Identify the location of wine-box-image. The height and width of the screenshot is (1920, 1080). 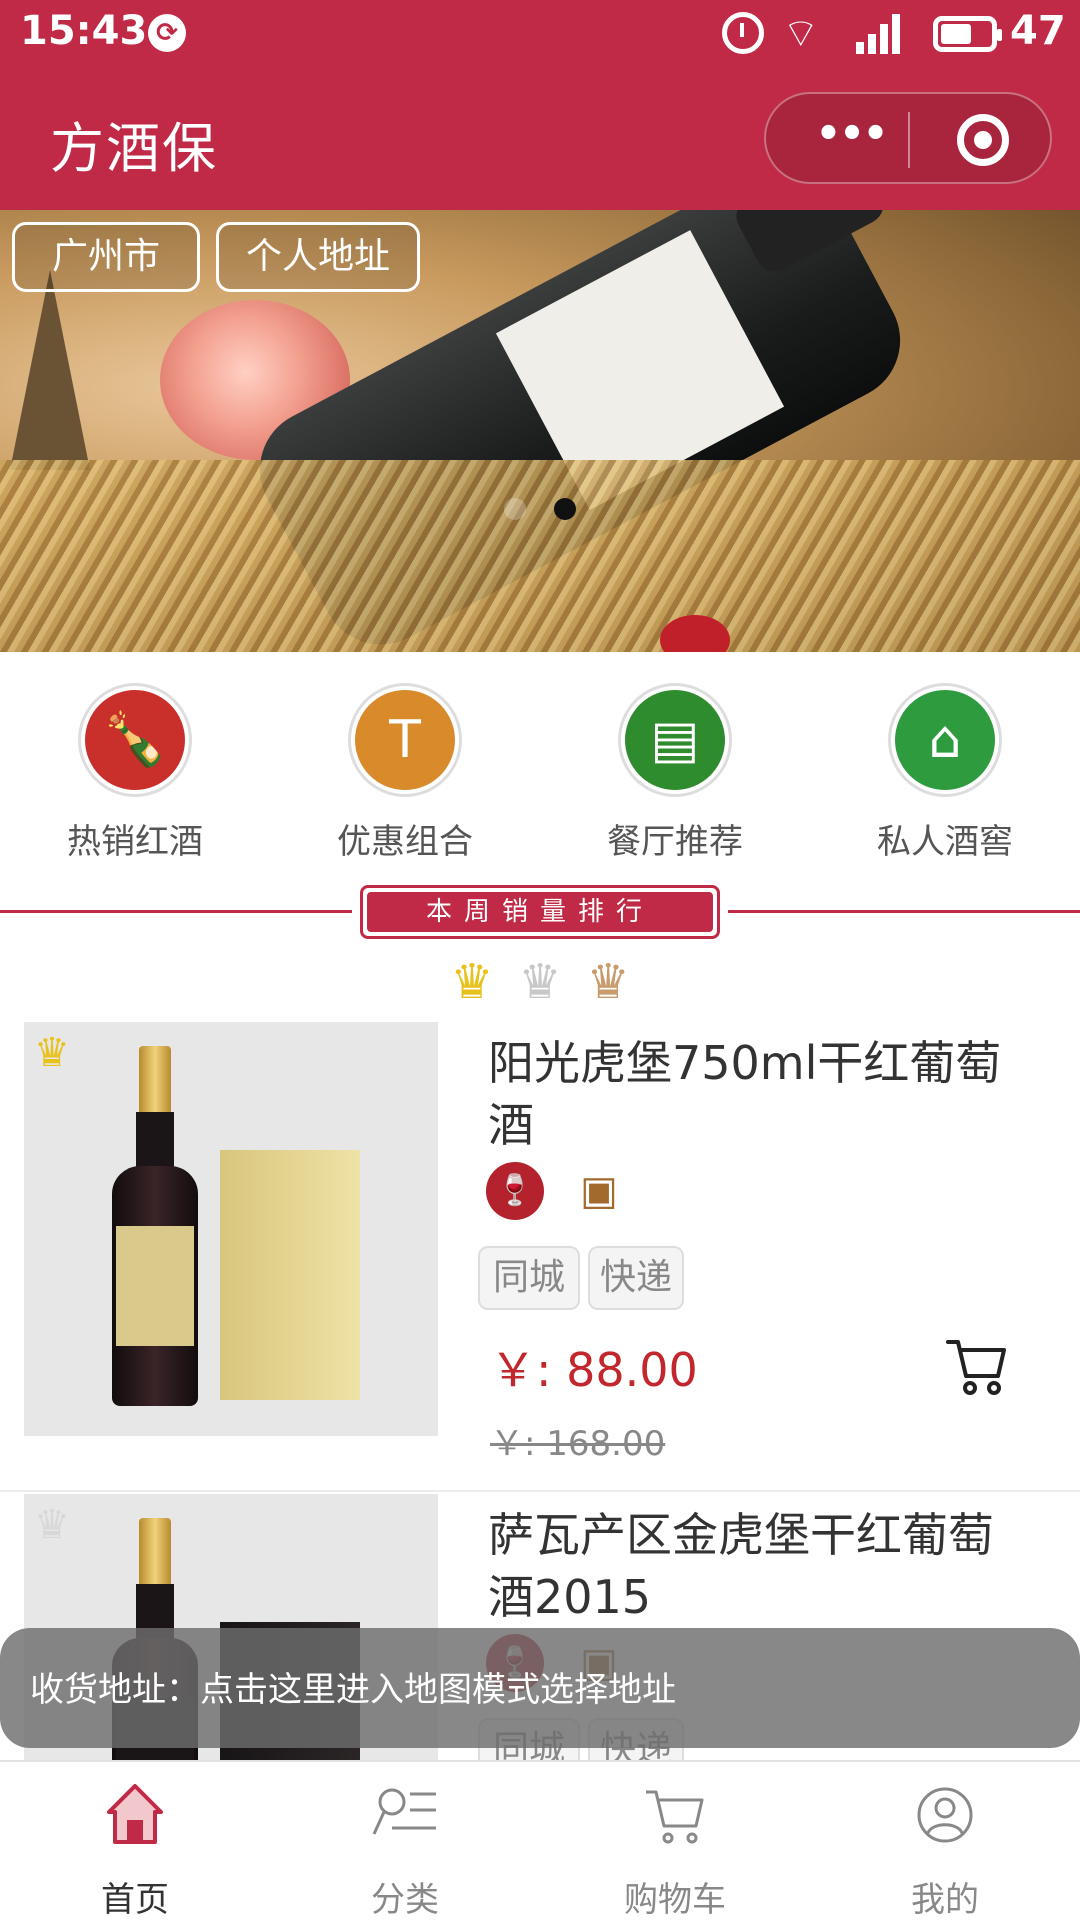
(290, 1275).